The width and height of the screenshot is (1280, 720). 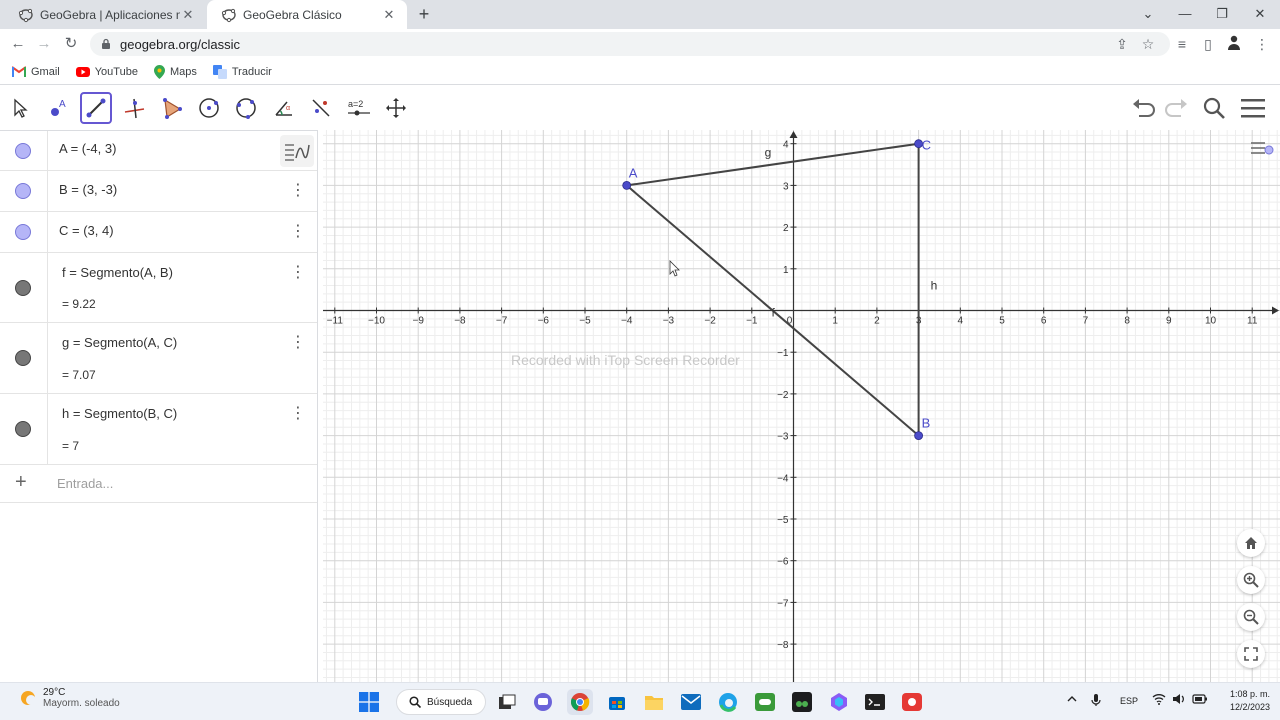 I want to click on move-tool-icon, so click(x=20, y=108).